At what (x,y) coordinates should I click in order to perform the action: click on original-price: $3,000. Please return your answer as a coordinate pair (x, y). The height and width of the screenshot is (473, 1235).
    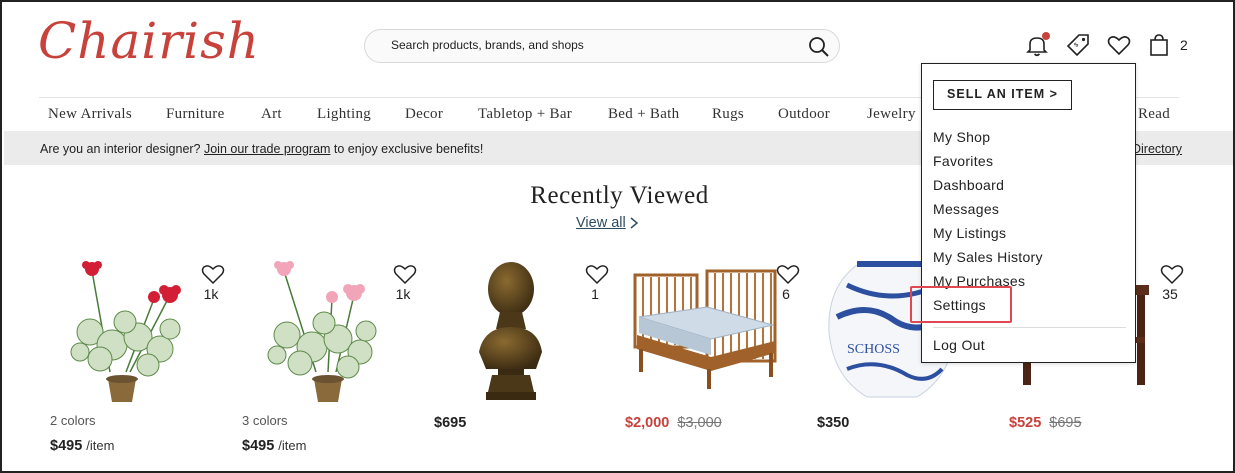
    Looking at the image, I should click on (699, 423).